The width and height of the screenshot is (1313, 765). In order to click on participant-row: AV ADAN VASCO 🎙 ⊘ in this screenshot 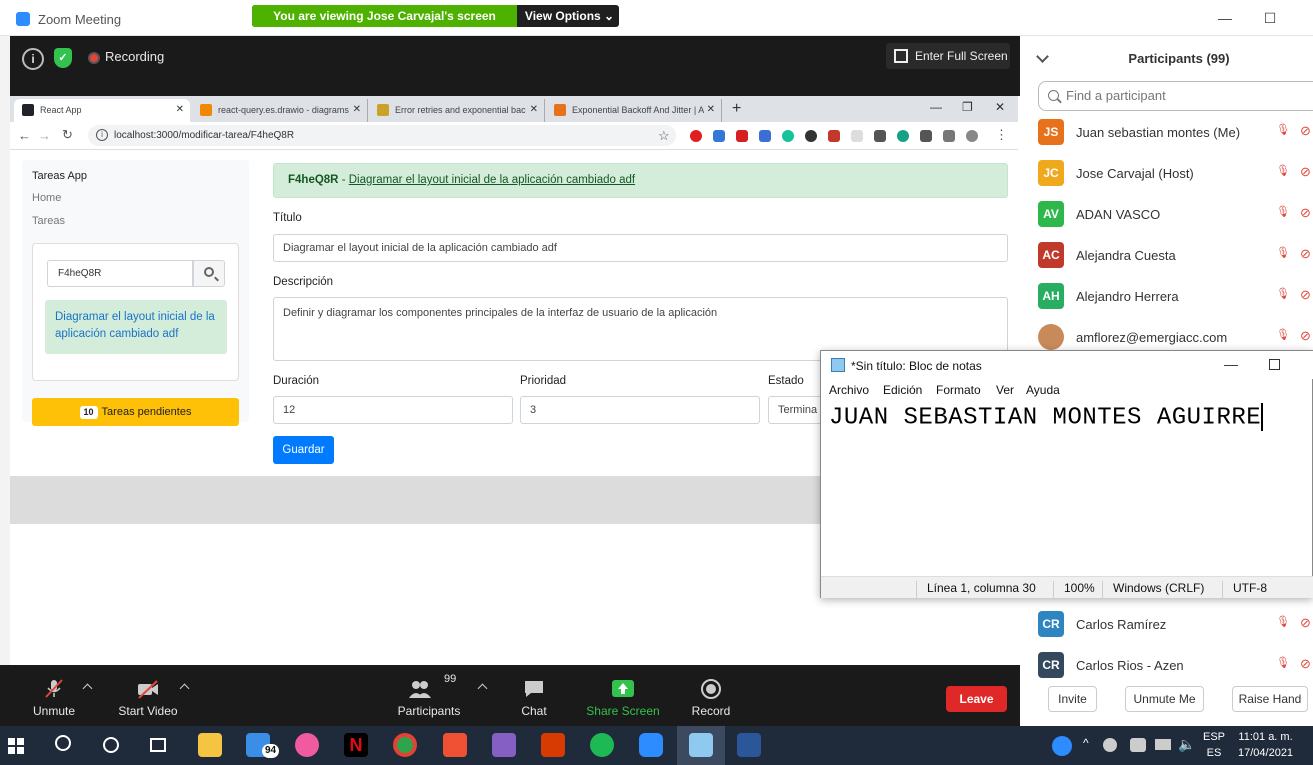, I will do `click(1166, 215)`.